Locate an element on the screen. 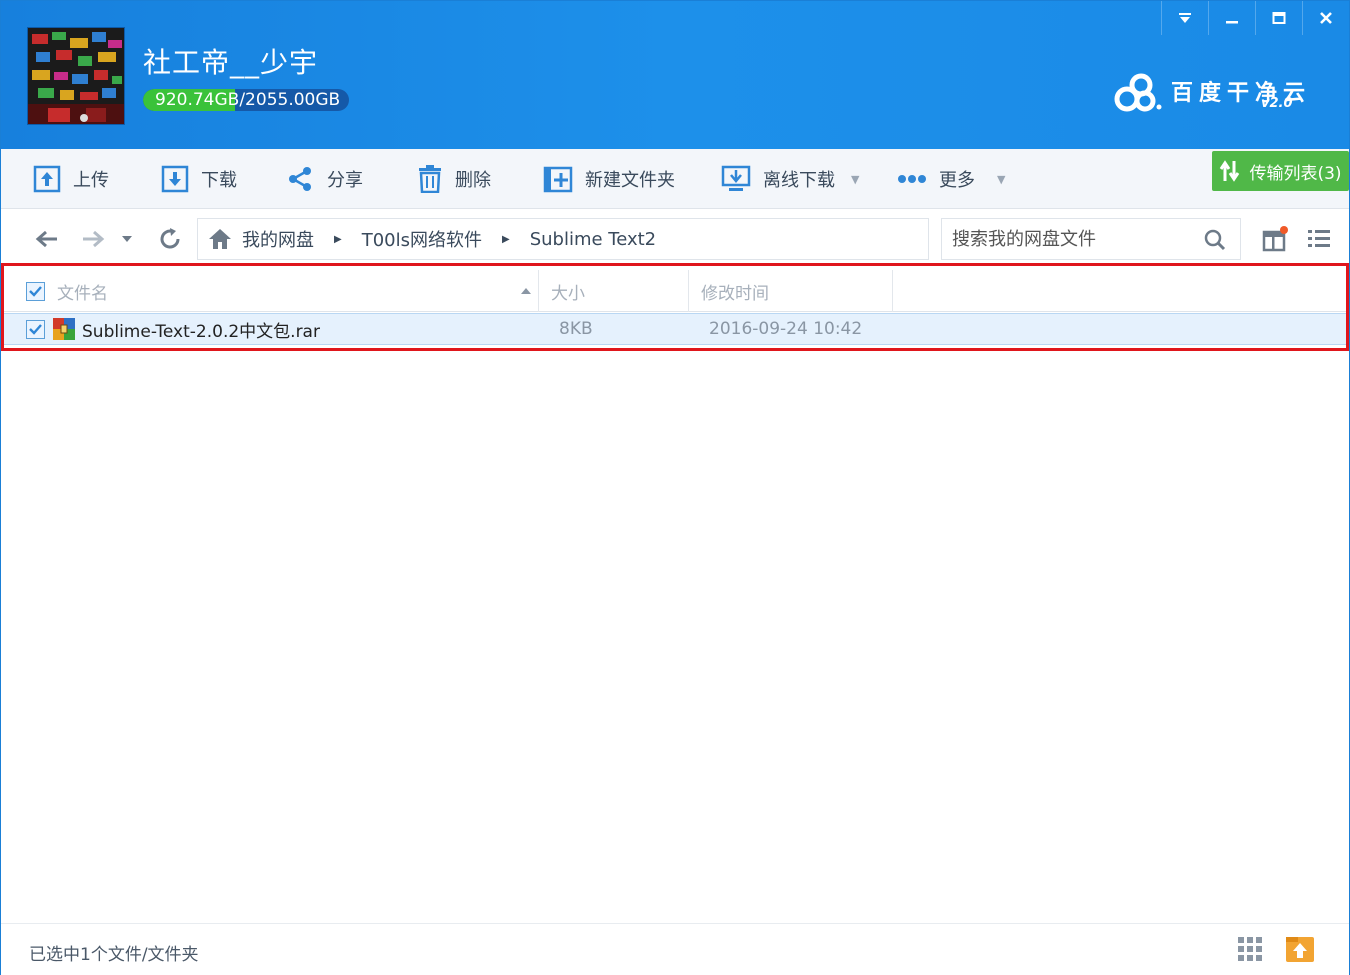 Image resolution: width=1350 pixels, height=975 pixels. new-folder-icon is located at coordinates (558, 179).